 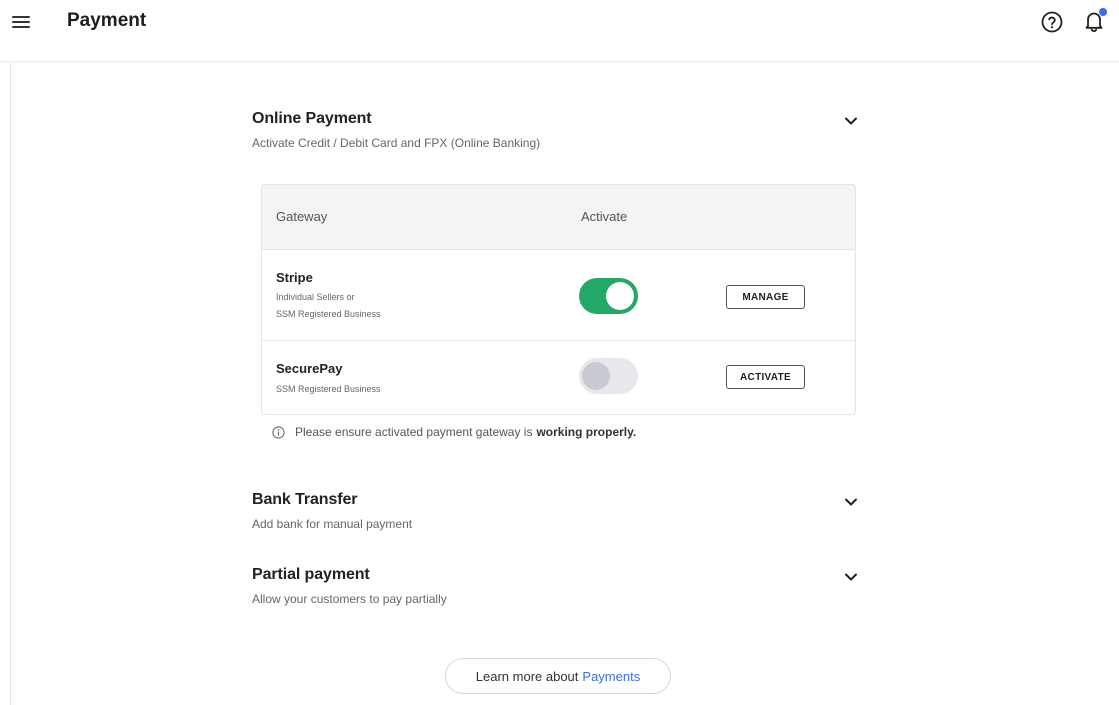 I want to click on learn-more-text: Learn more about, so click(x=527, y=676).